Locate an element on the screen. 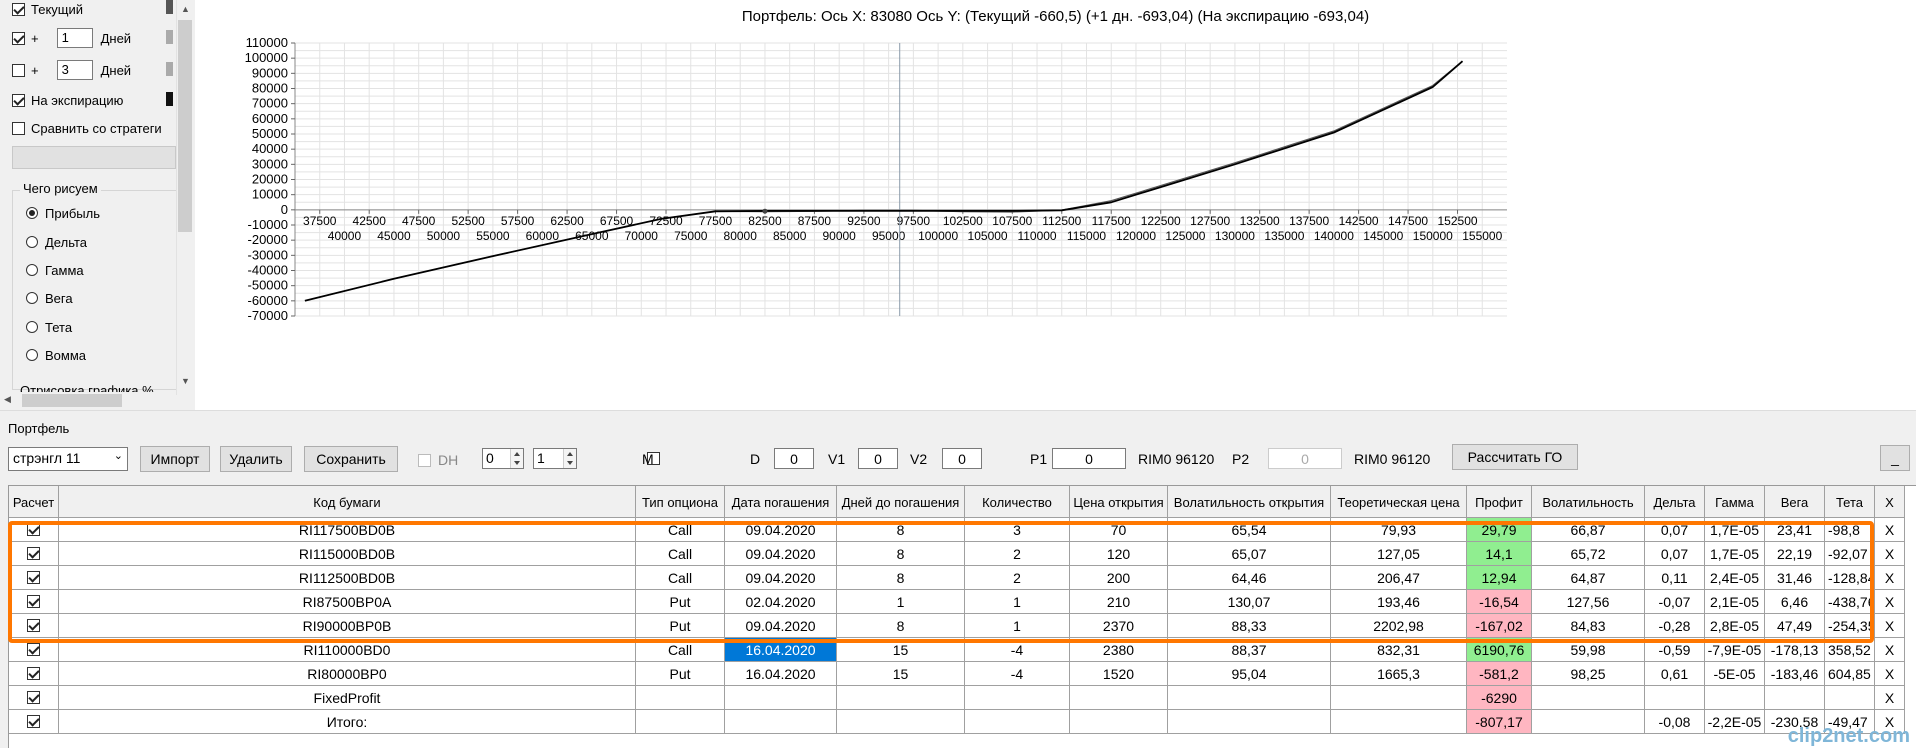 This screenshot has height=748, width=1916. cell-code: Итого: is located at coordinates (347, 722).